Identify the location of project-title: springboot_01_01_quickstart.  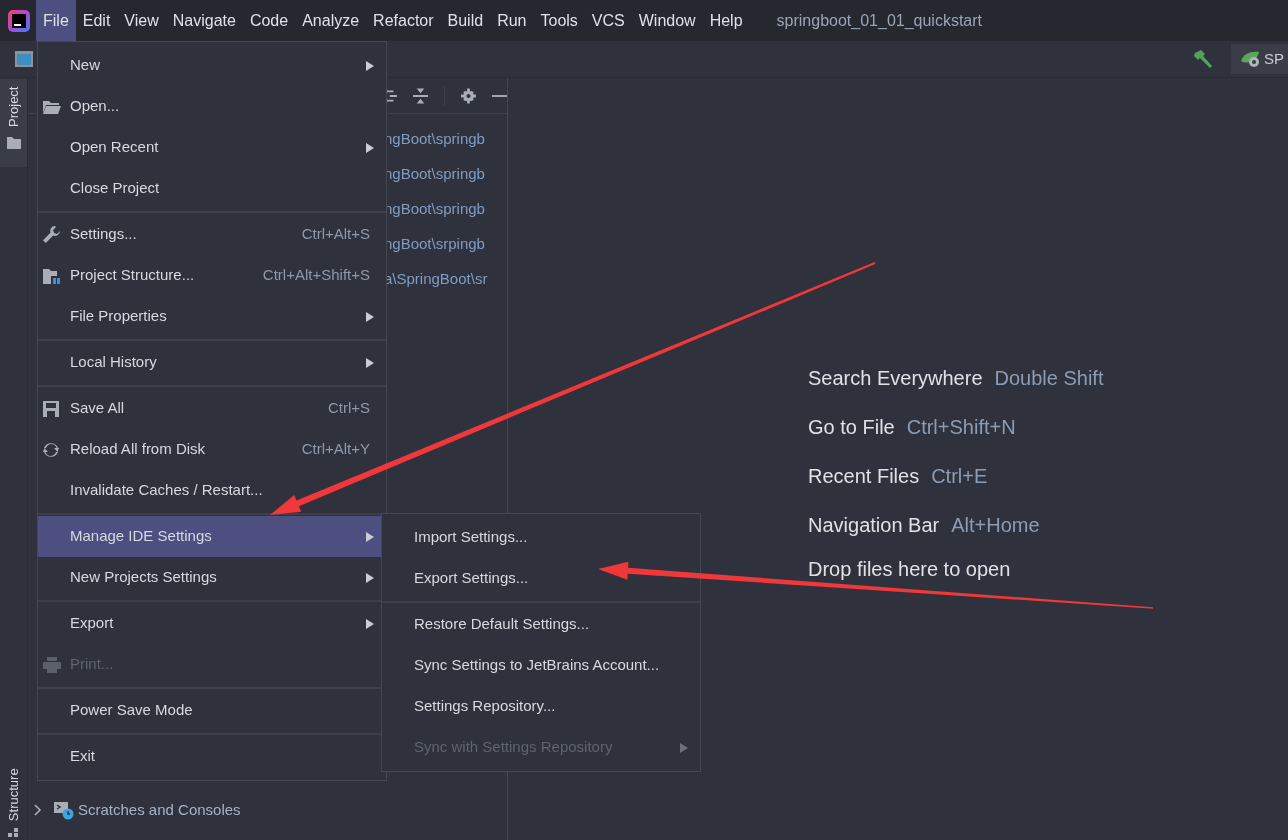
(879, 20).